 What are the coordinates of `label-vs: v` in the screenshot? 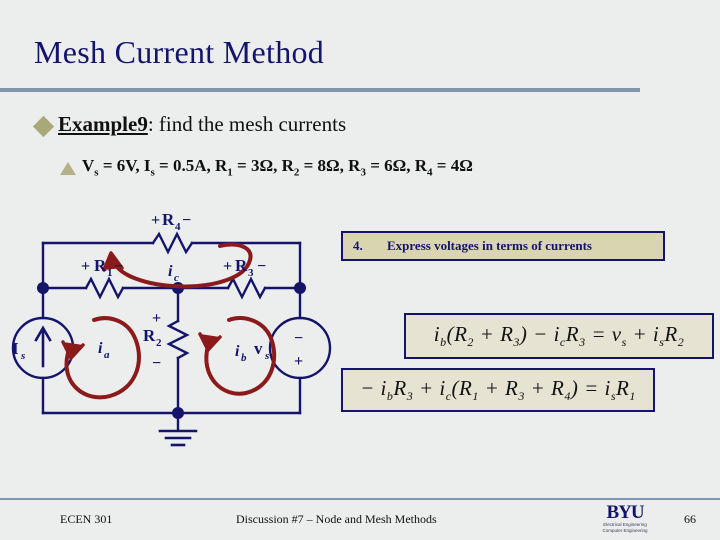 It's located at (258, 348).